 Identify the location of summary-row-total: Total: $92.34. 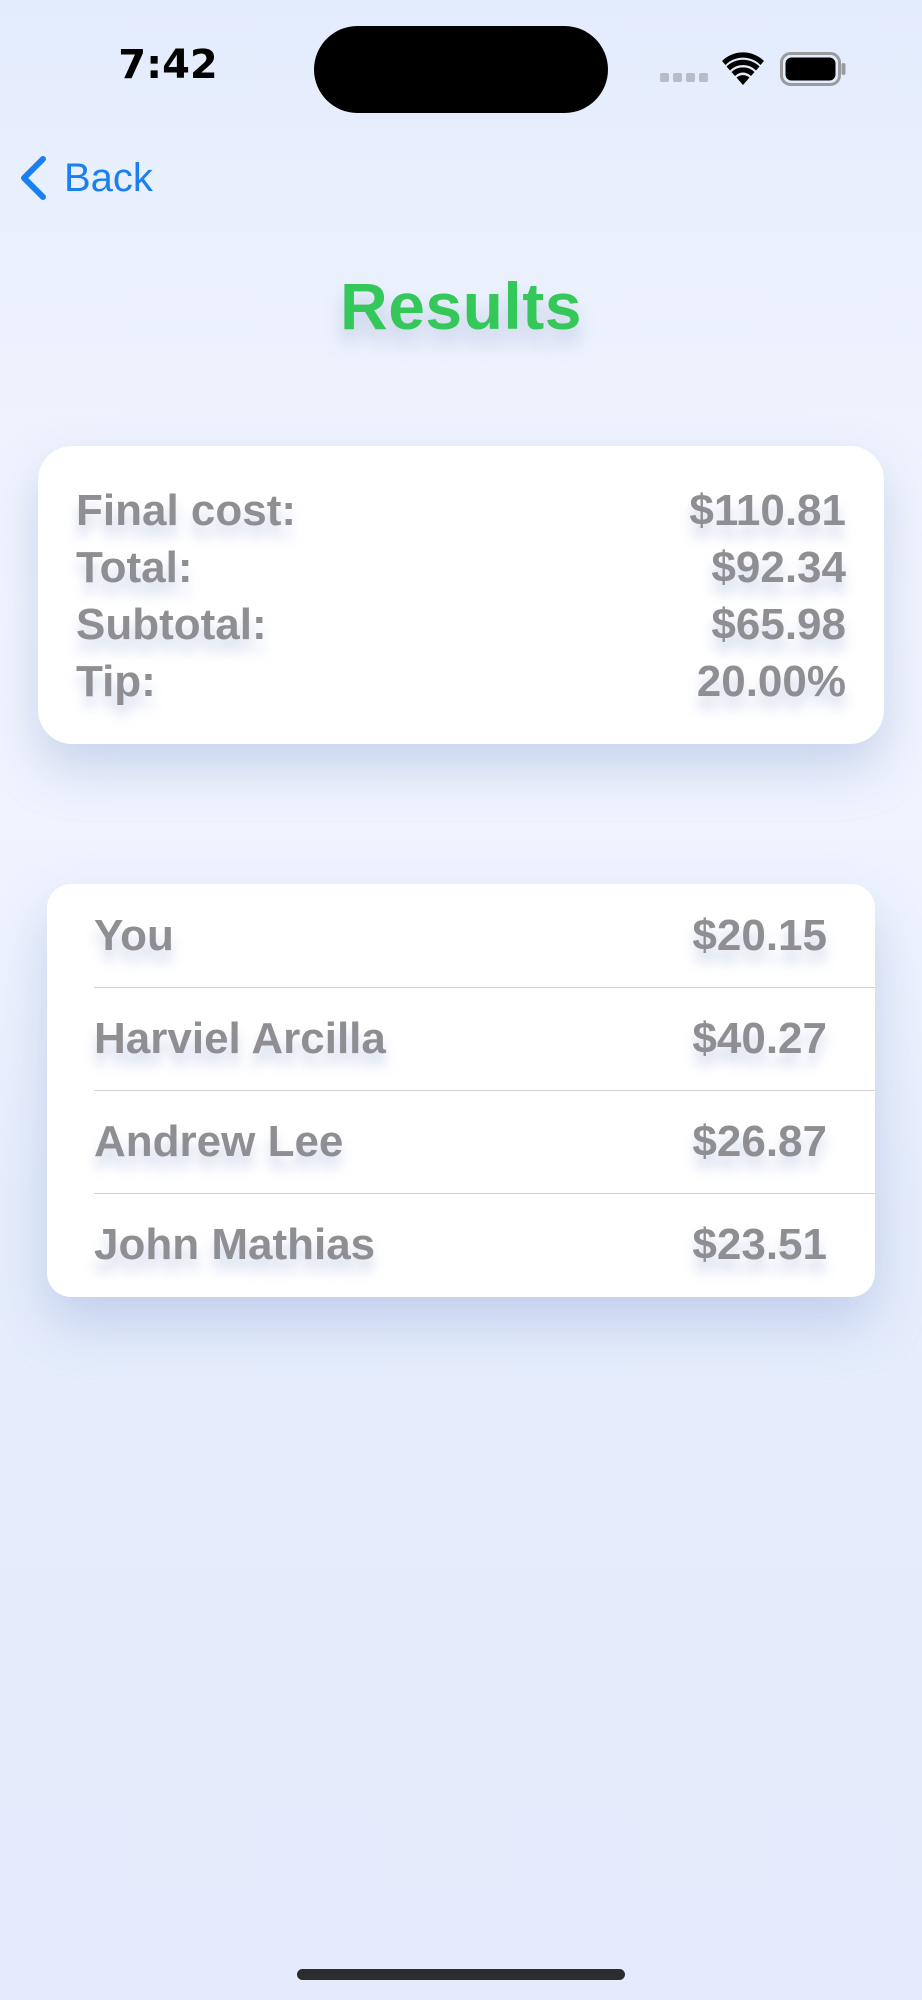
(461, 567).